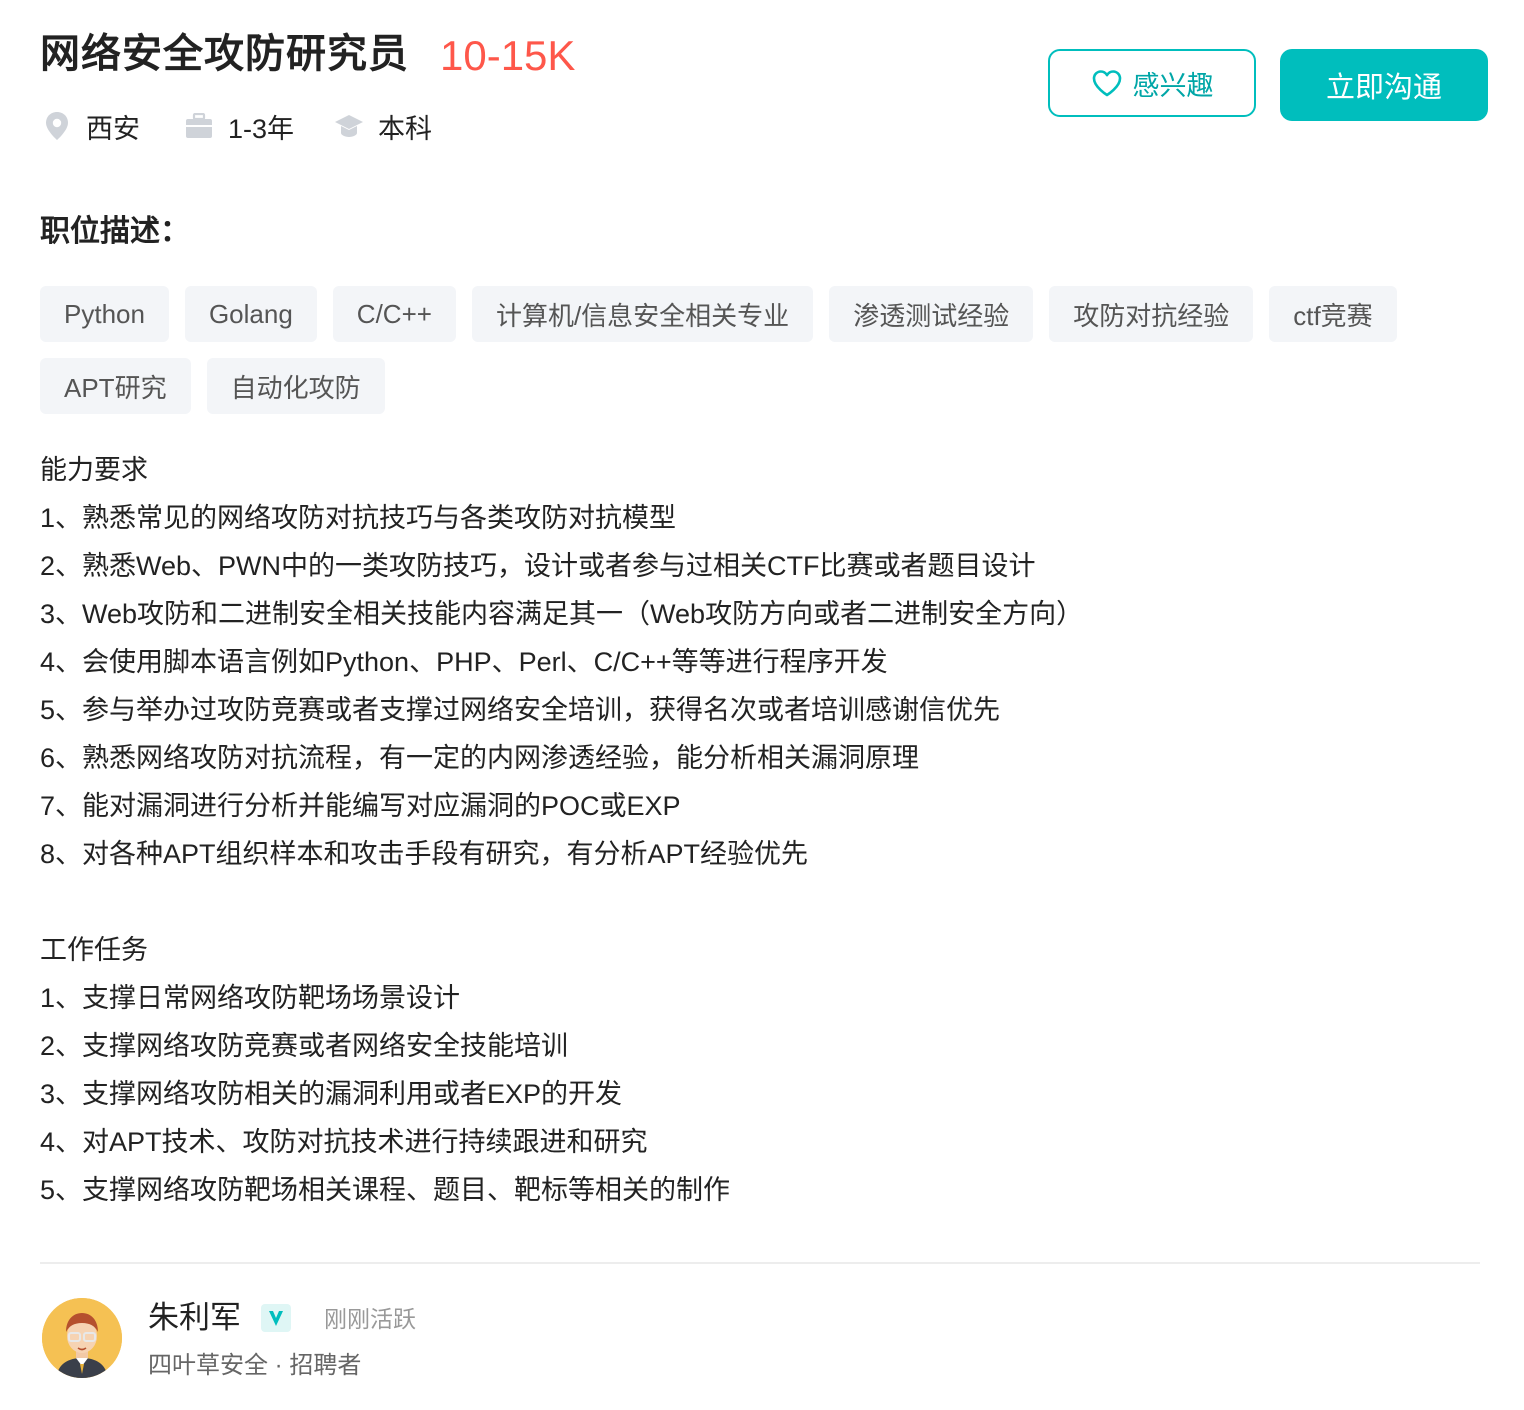 Image resolution: width=1524 pixels, height=1410 pixels. Describe the element at coordinates (931, 314) in the screenshot. I see `skill-tag: 渗透测试经验` at that location.